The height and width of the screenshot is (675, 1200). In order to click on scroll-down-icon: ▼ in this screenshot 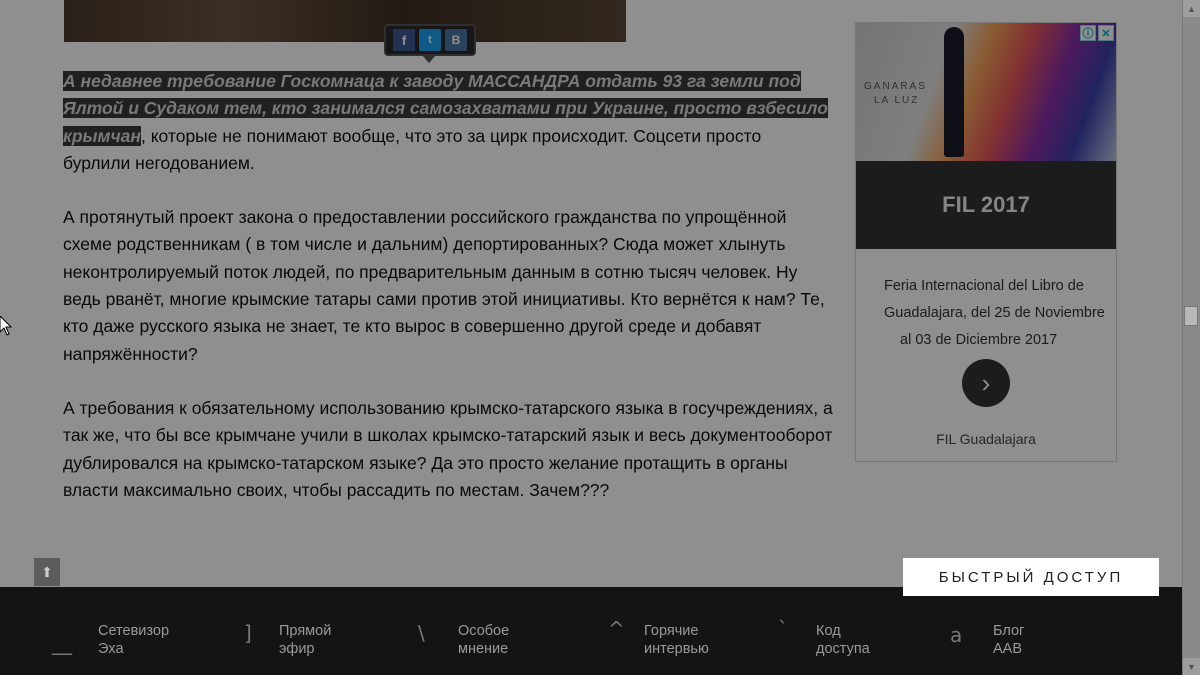, I will do `click(1191, 666)`.